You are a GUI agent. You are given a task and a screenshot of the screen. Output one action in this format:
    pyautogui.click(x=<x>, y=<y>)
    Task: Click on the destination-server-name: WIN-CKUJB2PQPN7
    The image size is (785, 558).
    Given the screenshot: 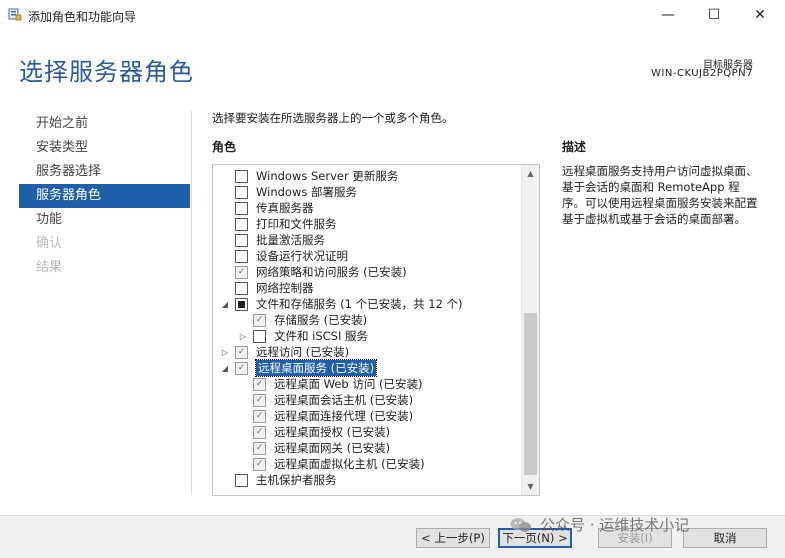 What is the action you would take?
    pyautogui.click(x=702, y=73)
    